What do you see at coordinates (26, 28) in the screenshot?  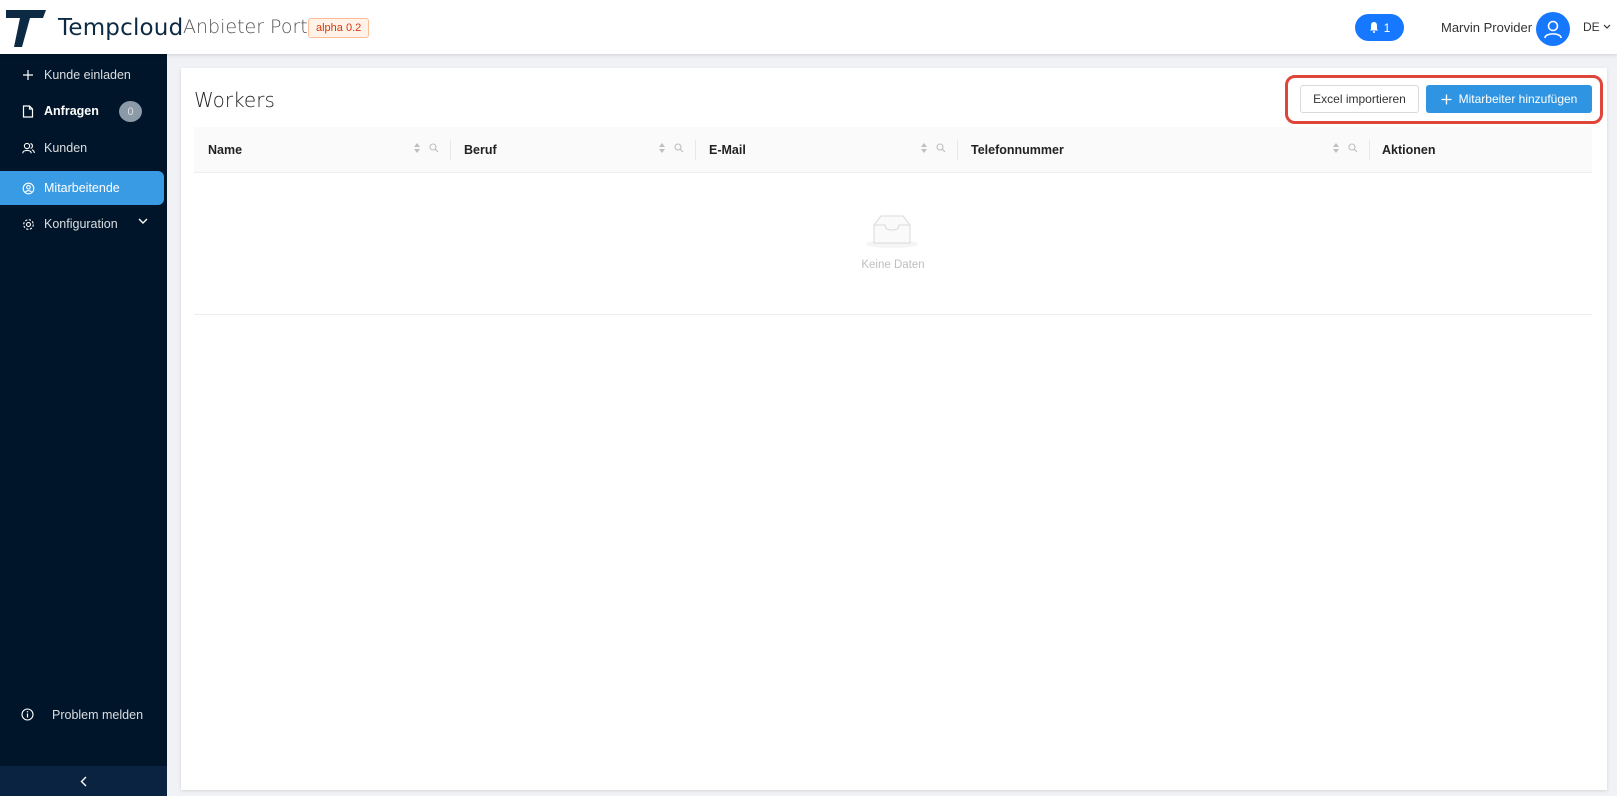 I see `tempcloud-logo-icon` at bounding box center [26, 28].